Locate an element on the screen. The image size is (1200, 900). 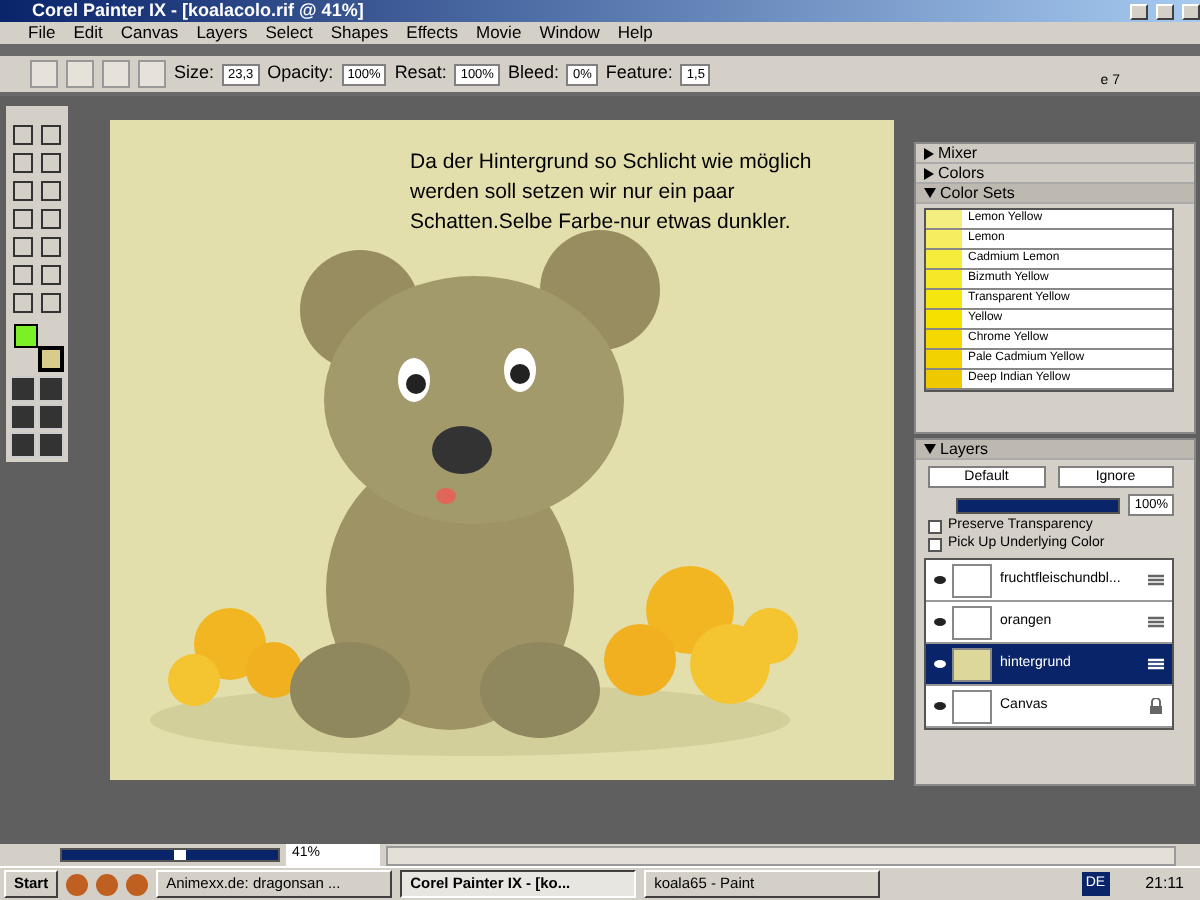
minimize-button is located at coordinates (1139, 11).